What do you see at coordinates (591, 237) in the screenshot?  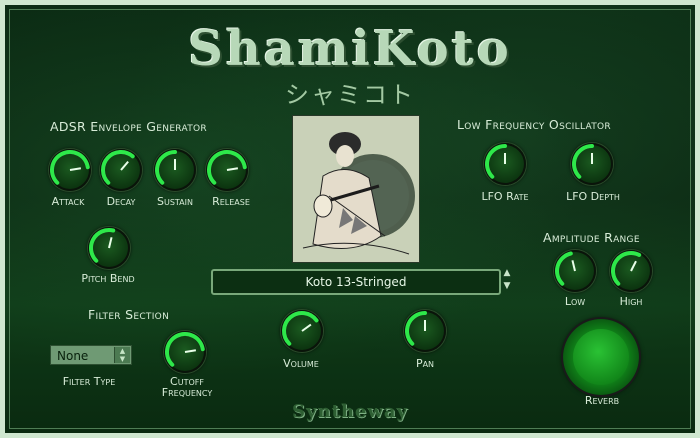 I see `amplitude-range-section-label: Amplitude Range` at bounding box center [591, 237].